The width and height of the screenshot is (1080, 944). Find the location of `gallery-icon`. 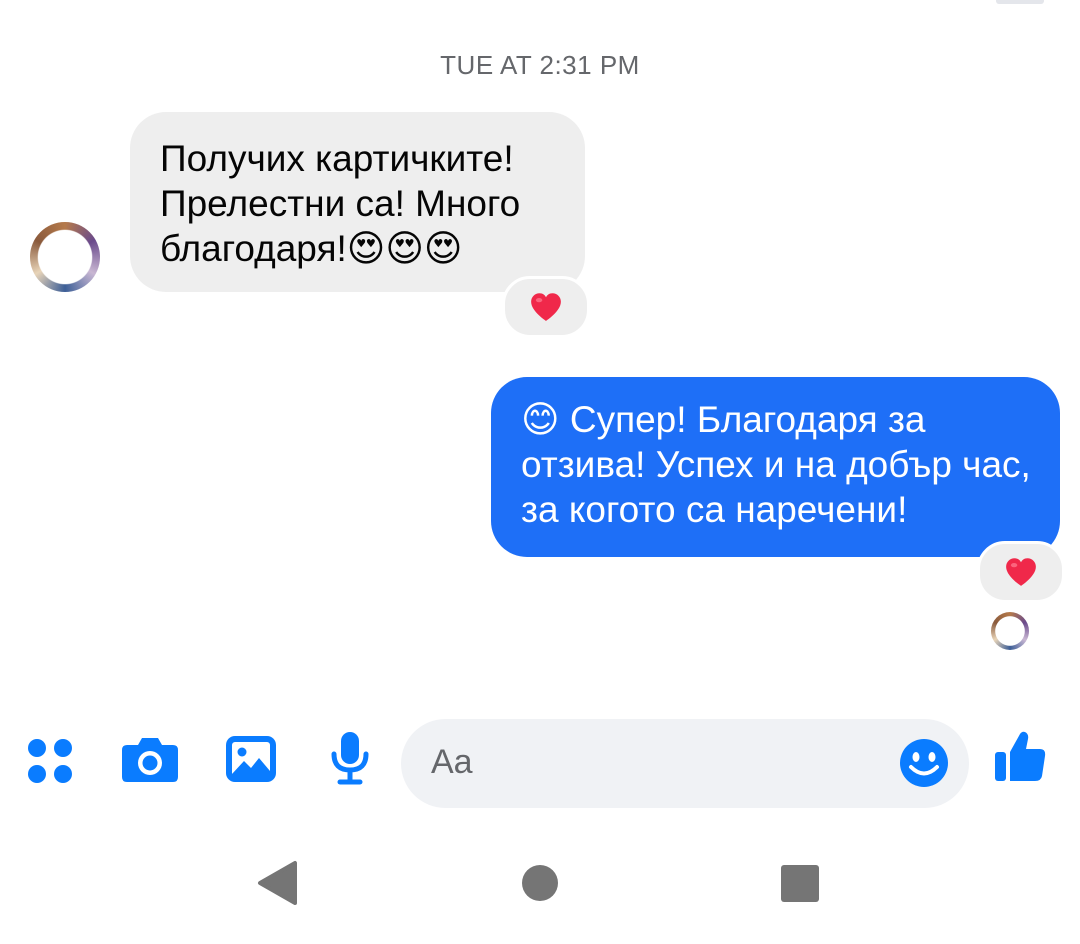

gallery-icon is located at coordinates (251, 759).